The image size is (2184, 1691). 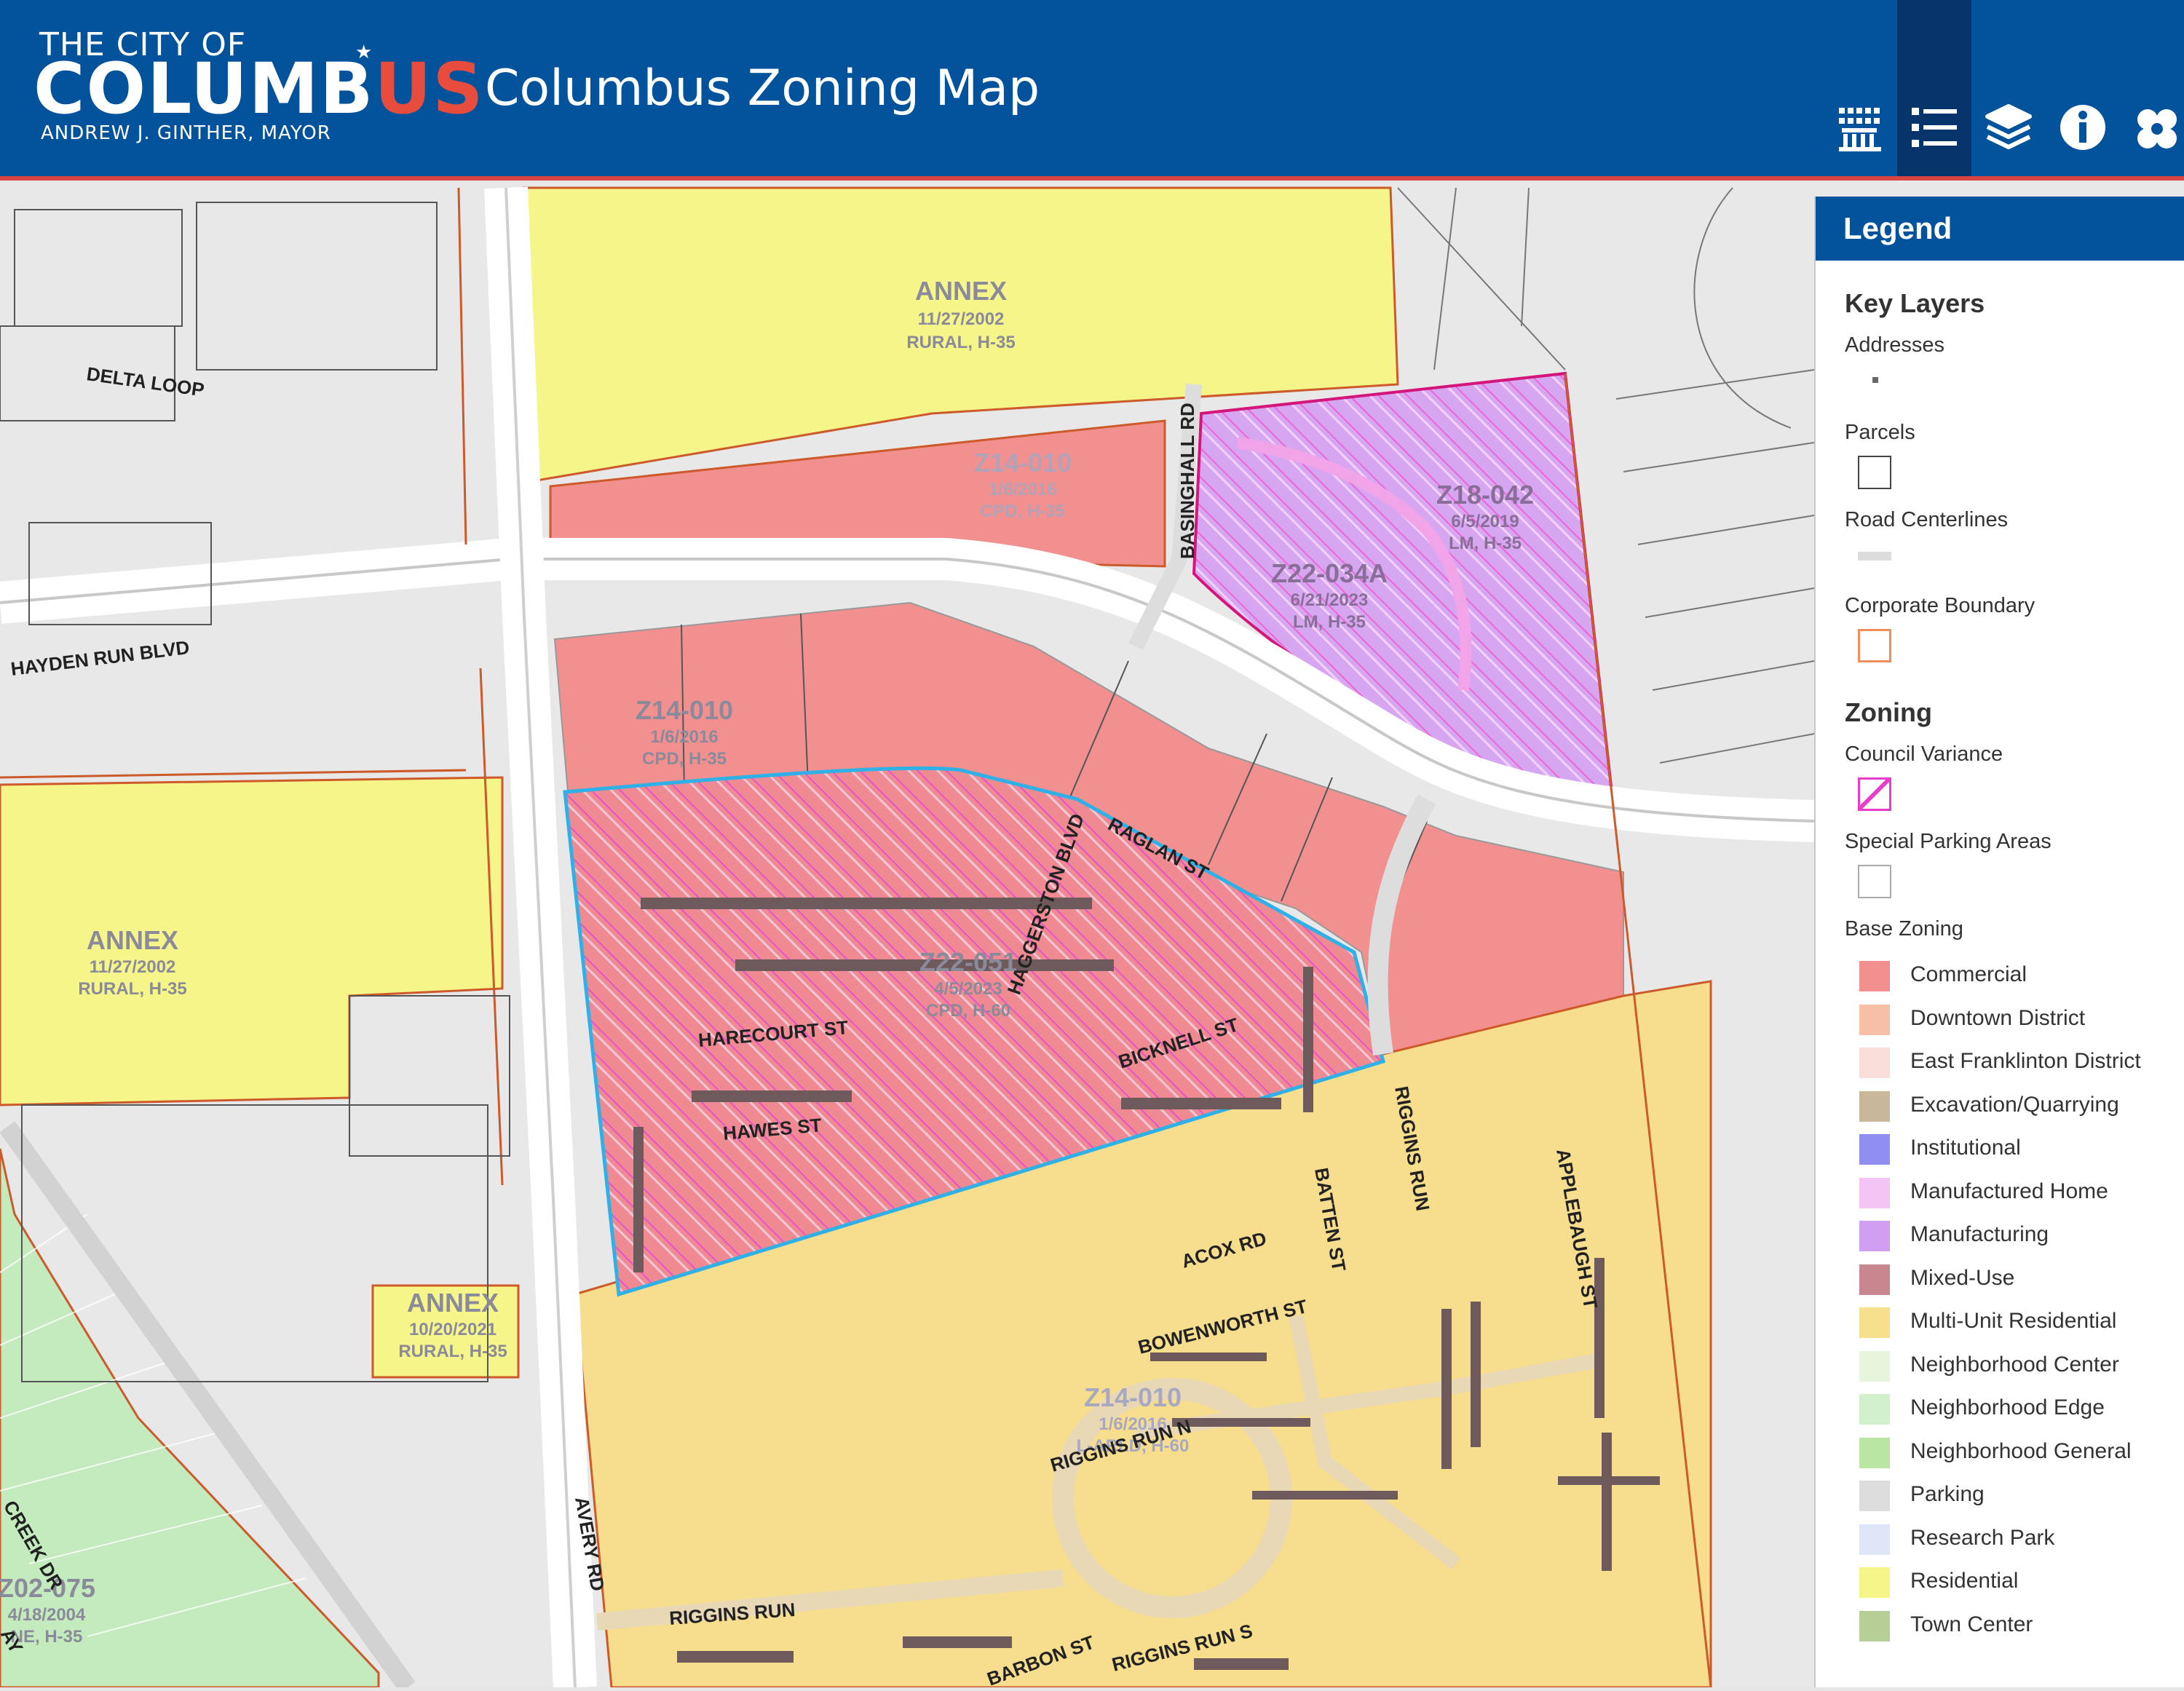 What do you see at coordinates (1880, 433) in the screenshot?
I see `legend-item-parcels: Parcels` at bounding box center [1880, 433].